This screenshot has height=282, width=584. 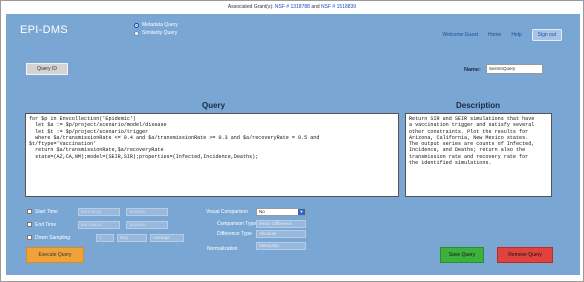 I want to click on down-sampling-method-select: Average, so click(x=167, y=238).